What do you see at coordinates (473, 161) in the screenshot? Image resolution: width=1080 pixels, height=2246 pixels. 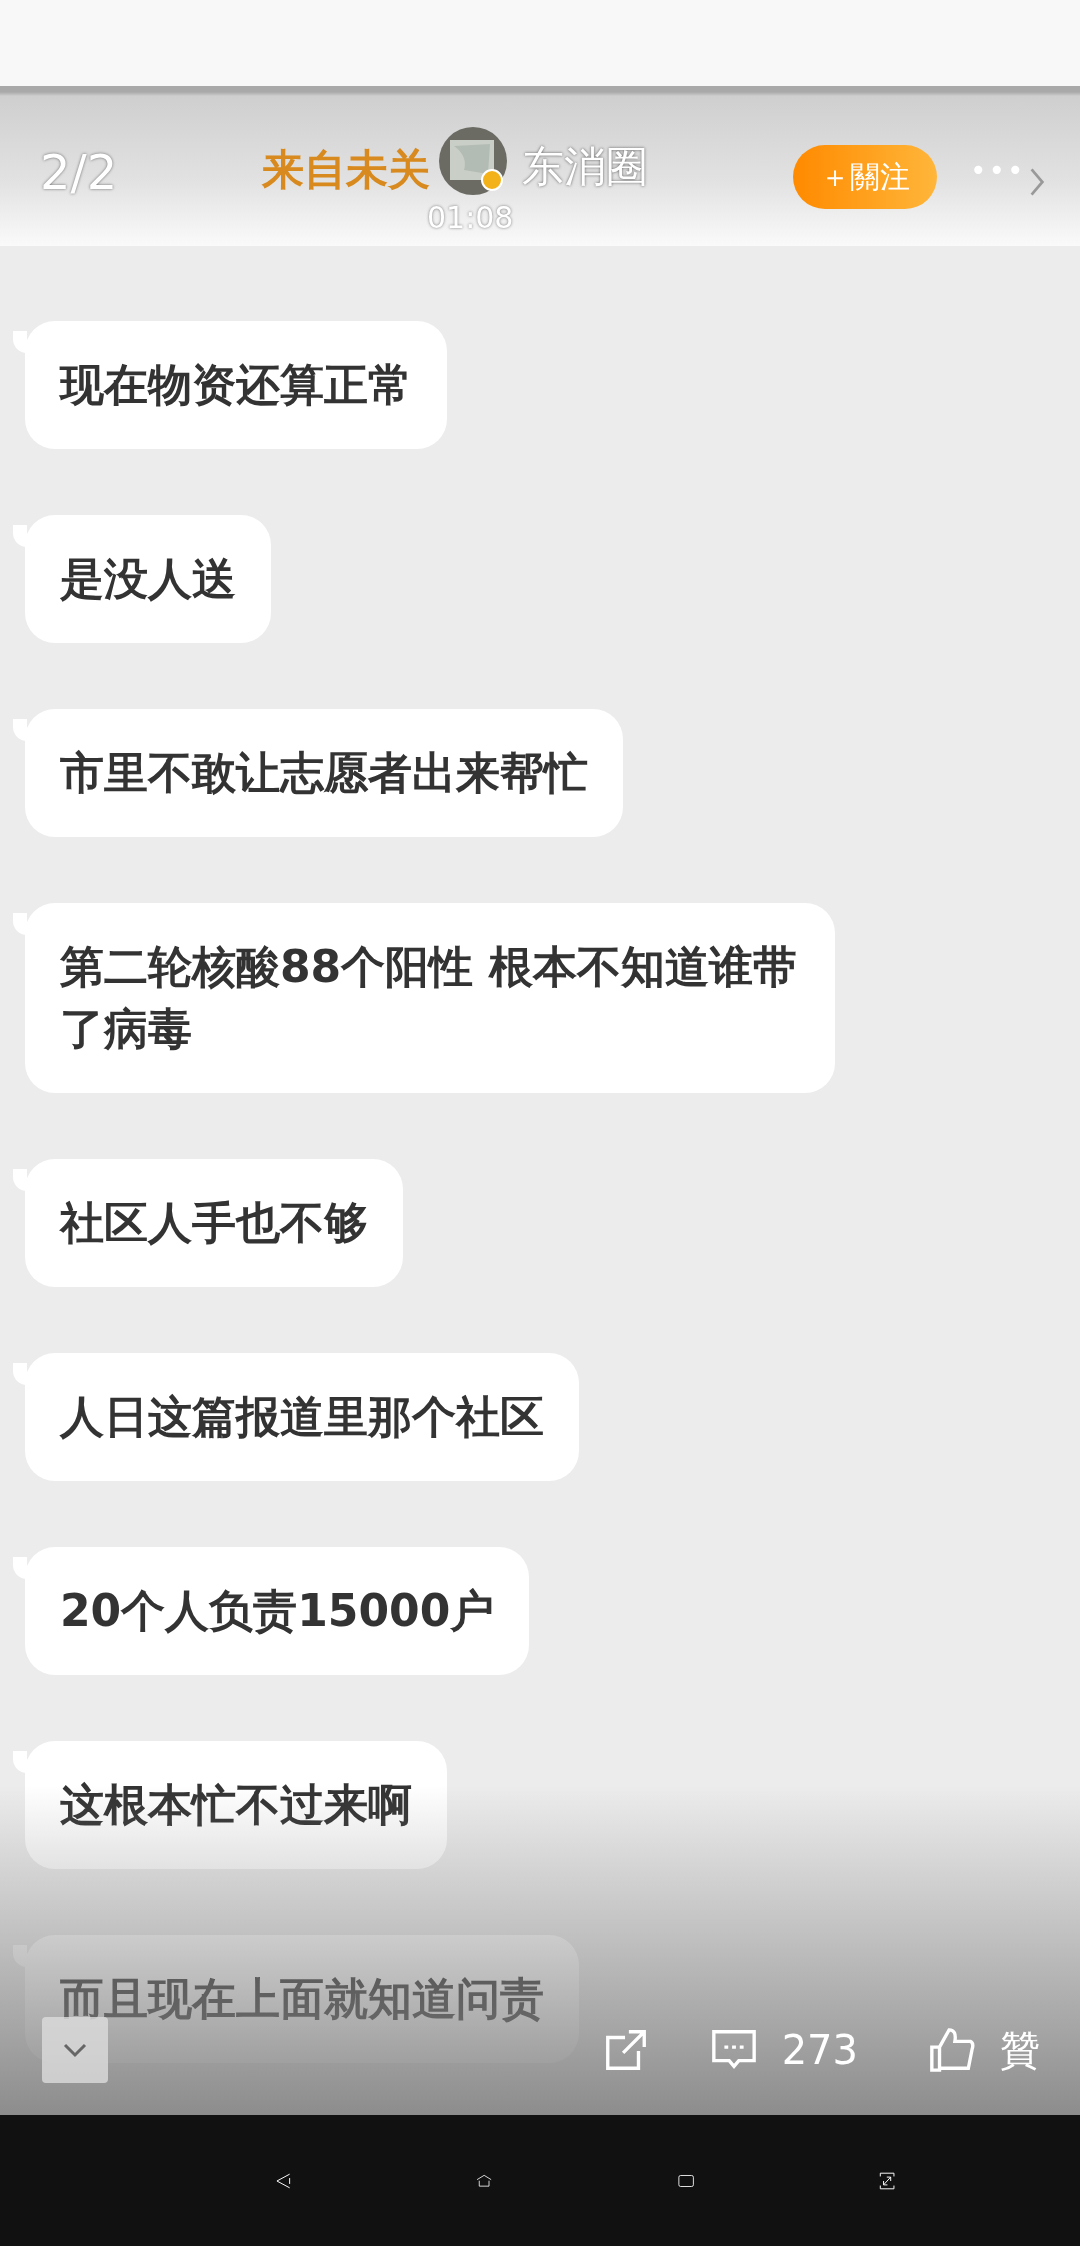 I see `avatar` at bounding box center [473, 161].